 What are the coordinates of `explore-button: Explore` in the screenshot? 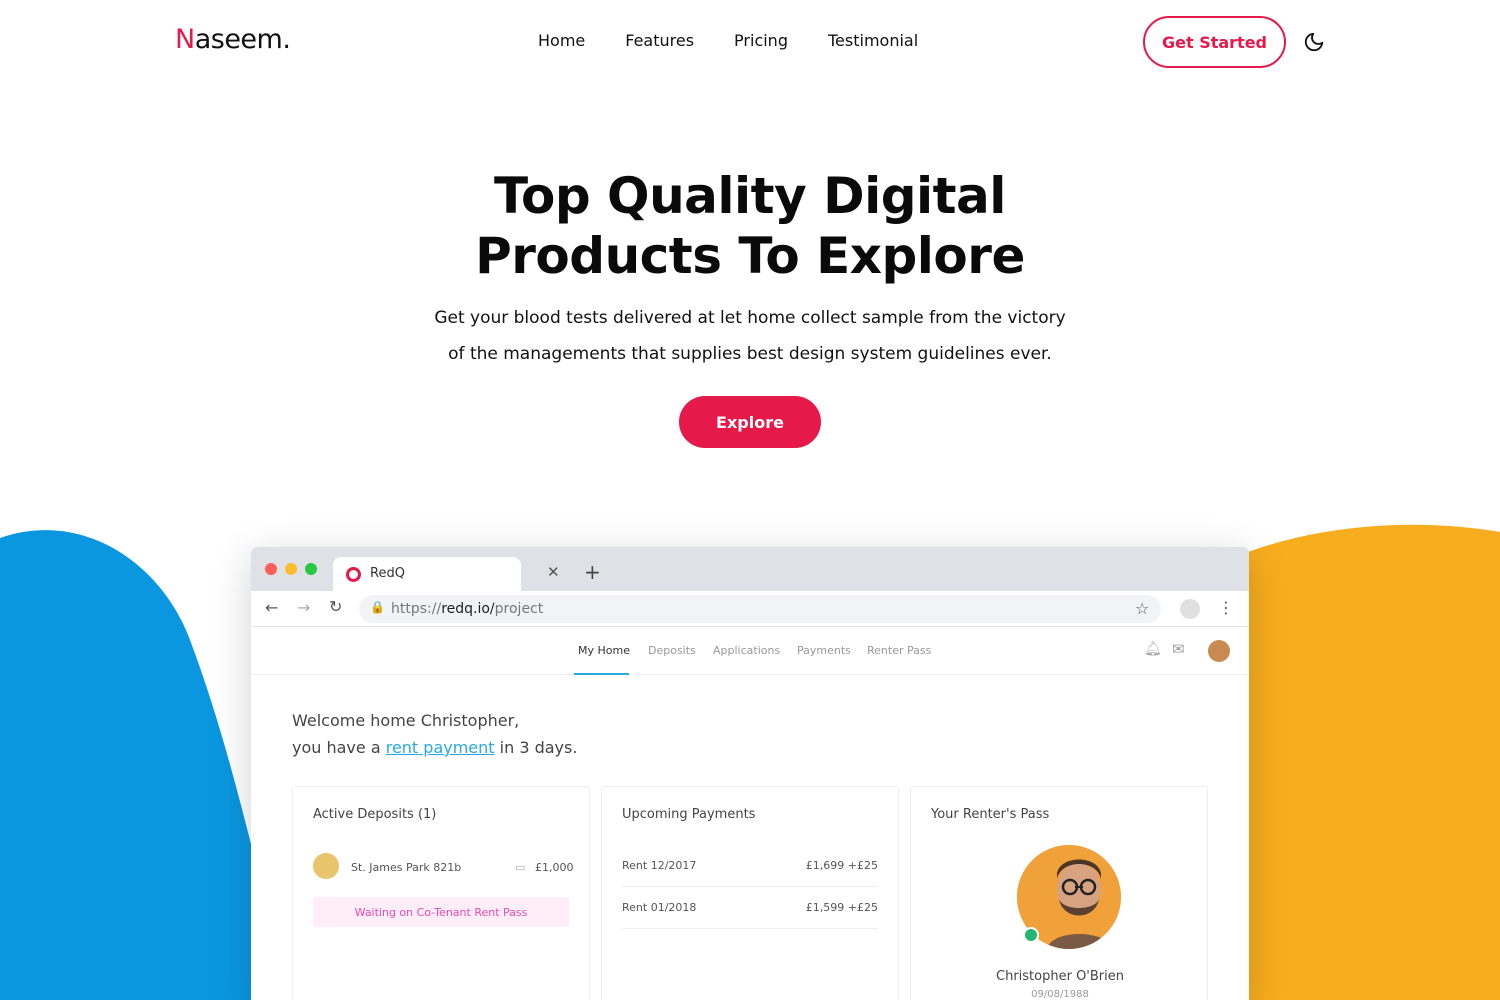 It's located at (750, 422).